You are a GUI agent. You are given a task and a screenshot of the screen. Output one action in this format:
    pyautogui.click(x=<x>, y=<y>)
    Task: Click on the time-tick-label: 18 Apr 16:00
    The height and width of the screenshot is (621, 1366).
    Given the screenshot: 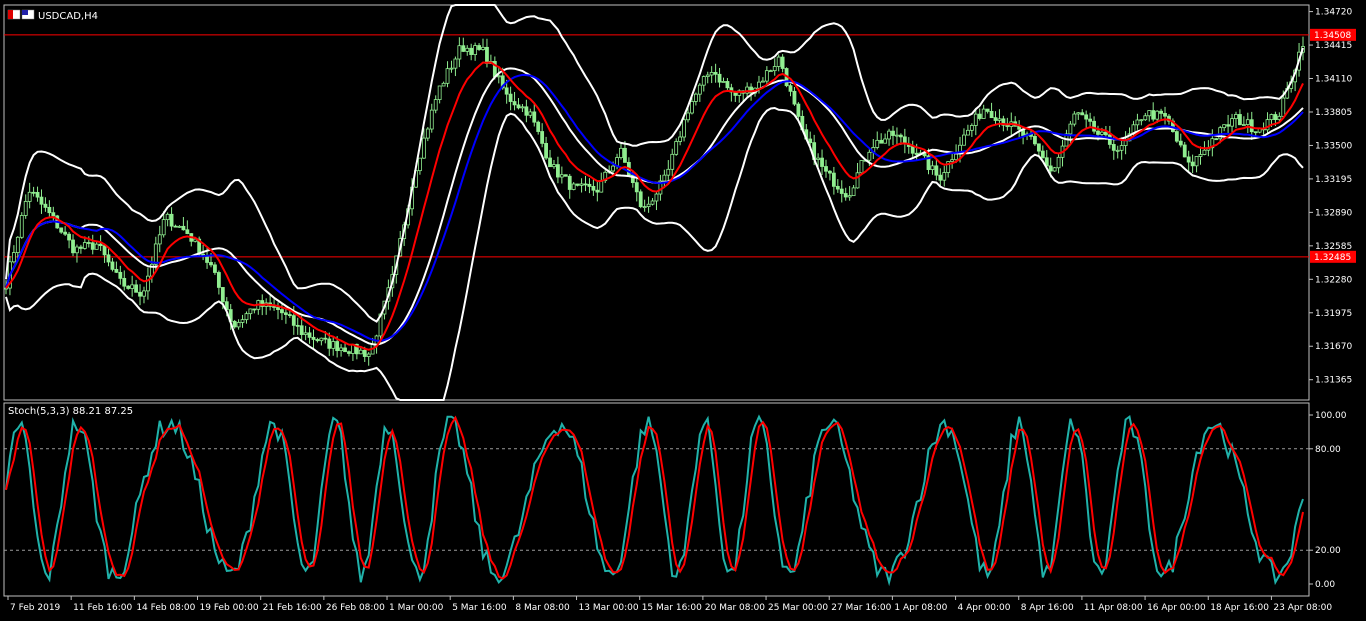 What is the action you would take?
    pyautogui.click(x=1239, y=608)
    